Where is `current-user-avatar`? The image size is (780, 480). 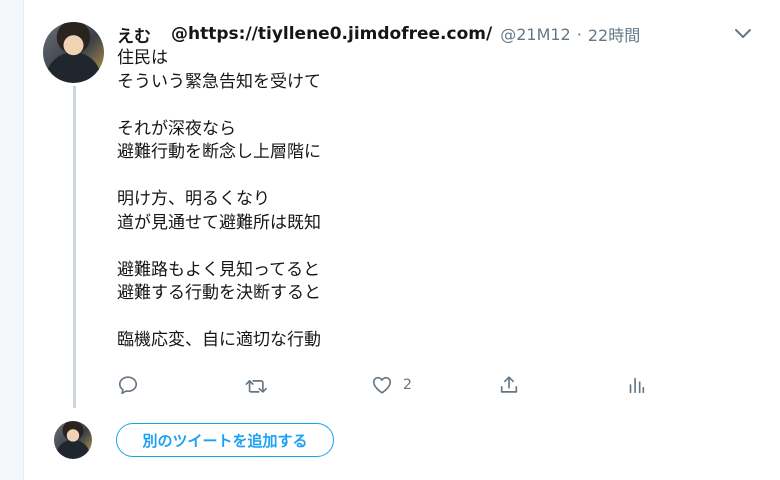
current-user-avatar is located at coordinates (73, 440).